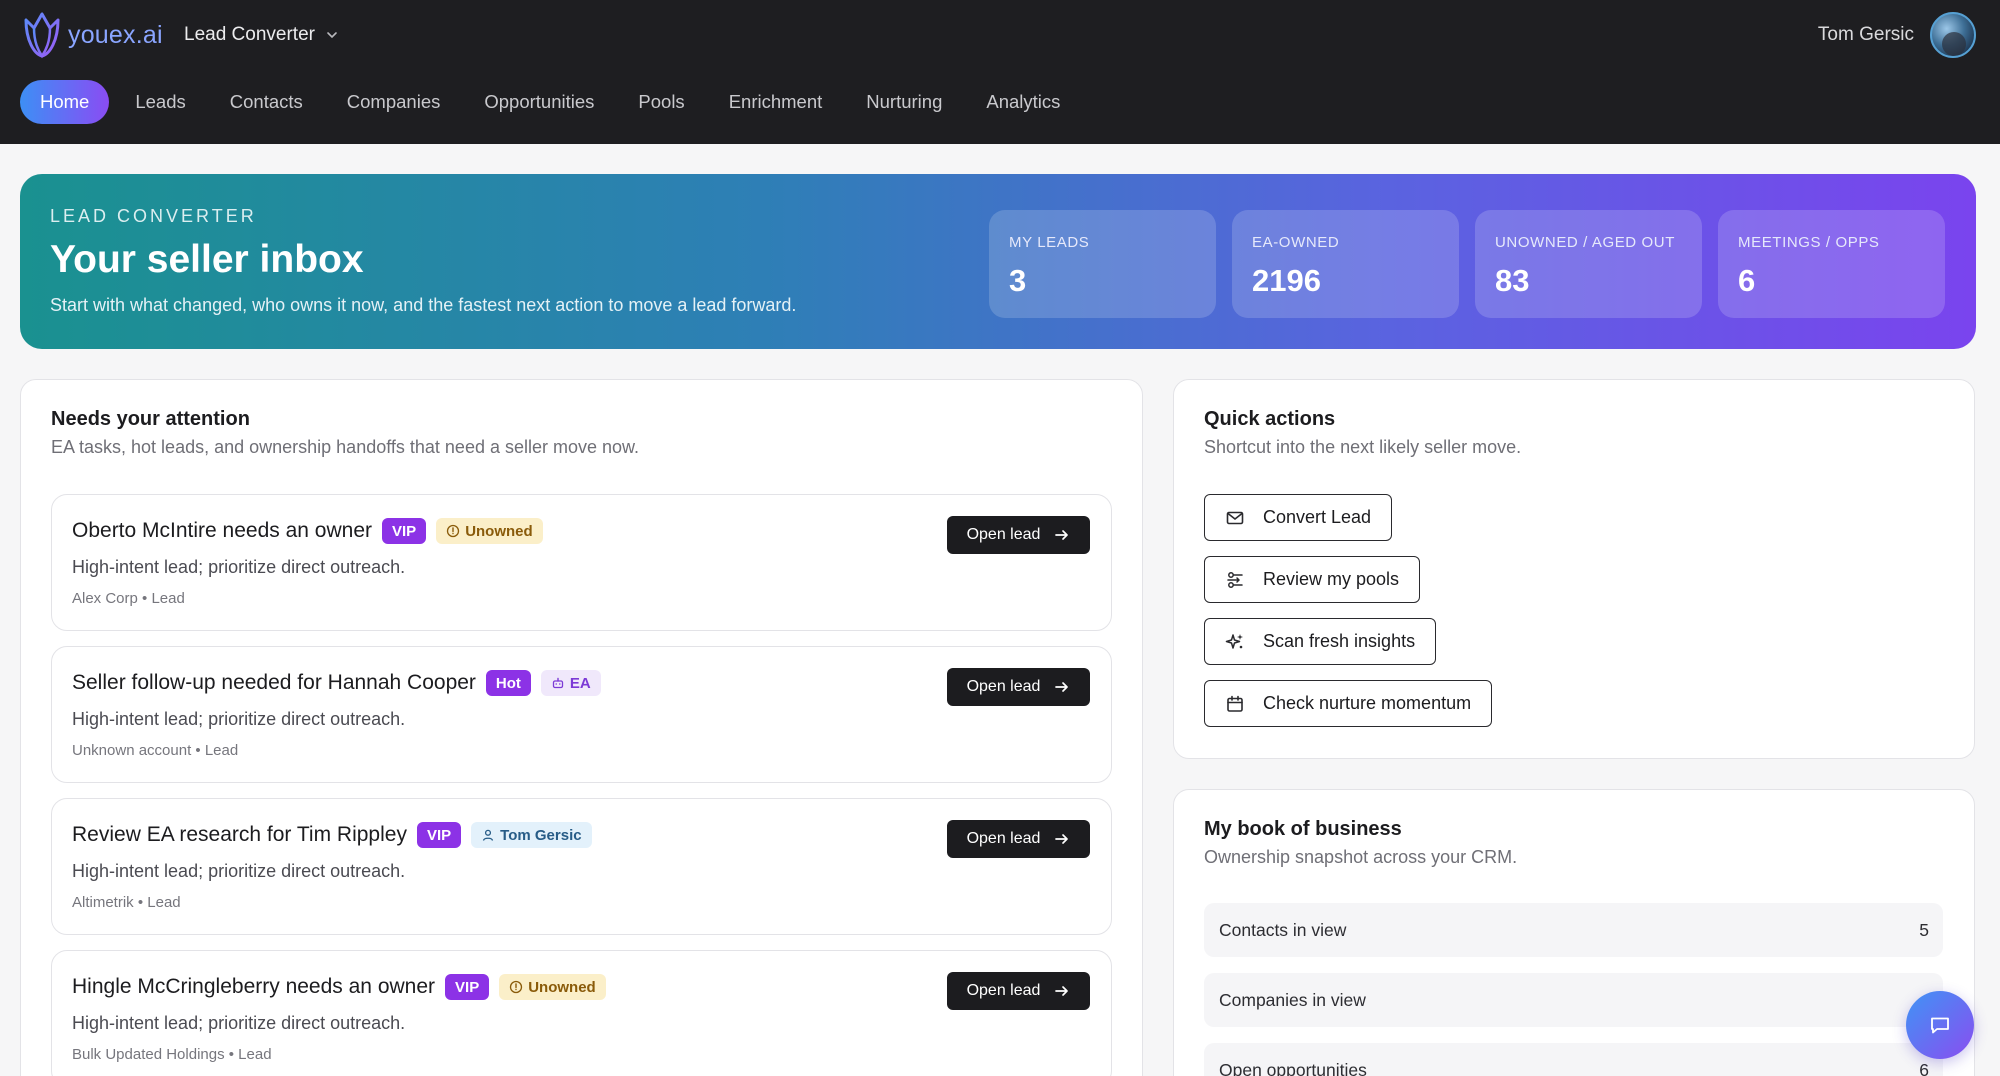  I want to click on stat-meetings-opps: MEETINGS / OPPS 6, so click(1831, 264).